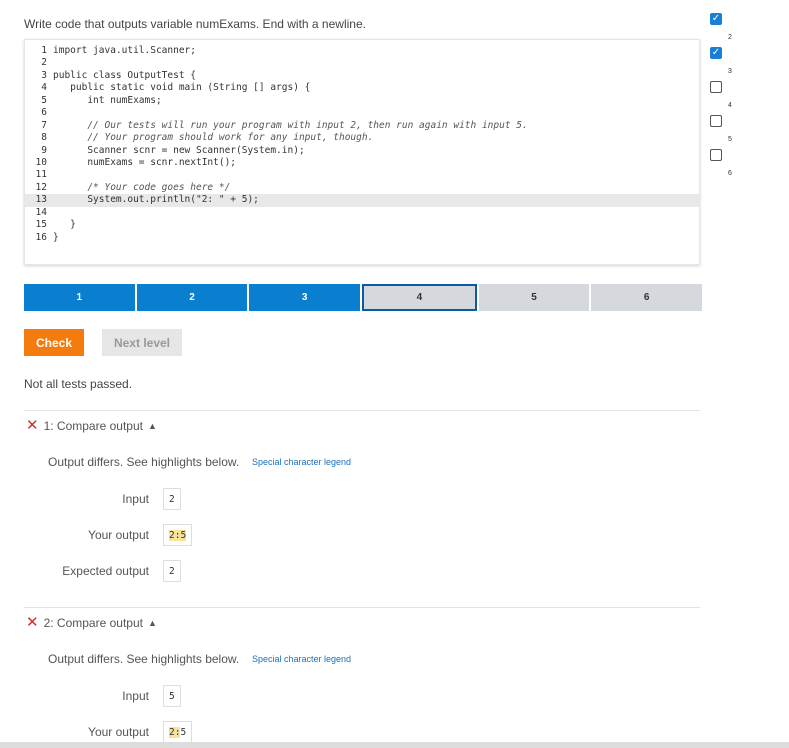 This screenshot has height=748, width=789. I want to click on test-1-expected-value: 2, so click(172, 571).